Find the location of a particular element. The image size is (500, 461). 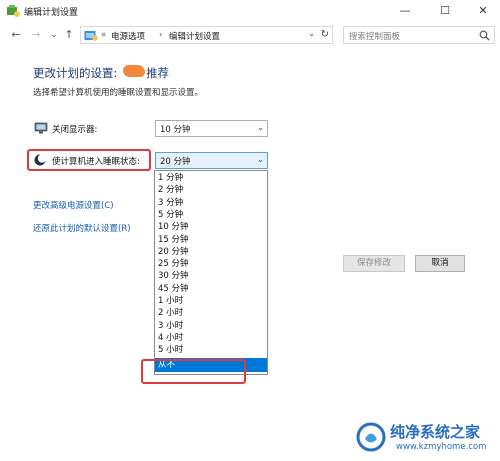

sleep-label: 使计算机进入睡眠状态: is located at coordinates (96, 162).